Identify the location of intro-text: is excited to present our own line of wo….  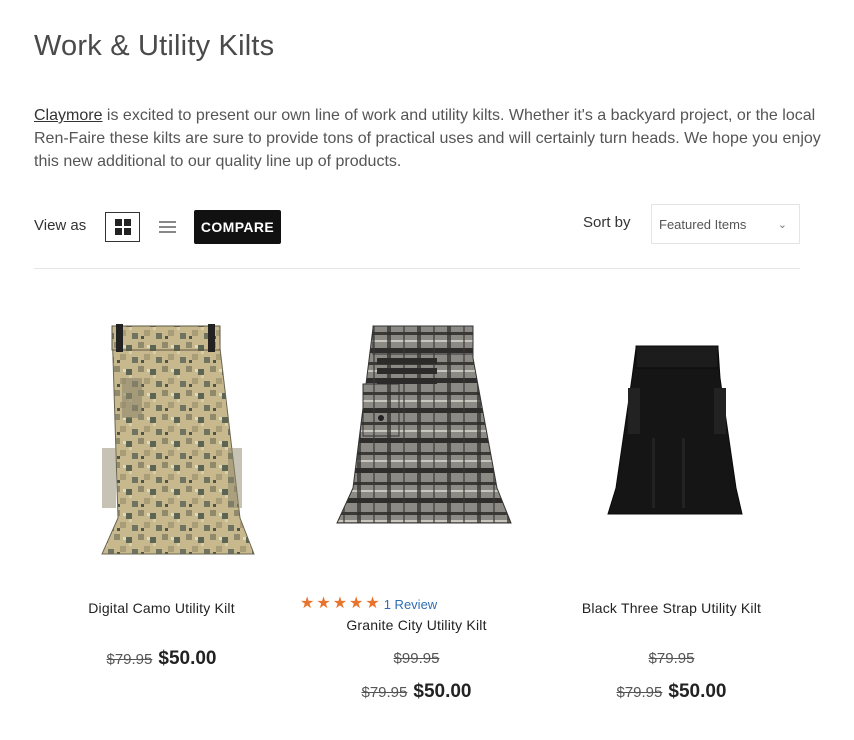
(427, 138).